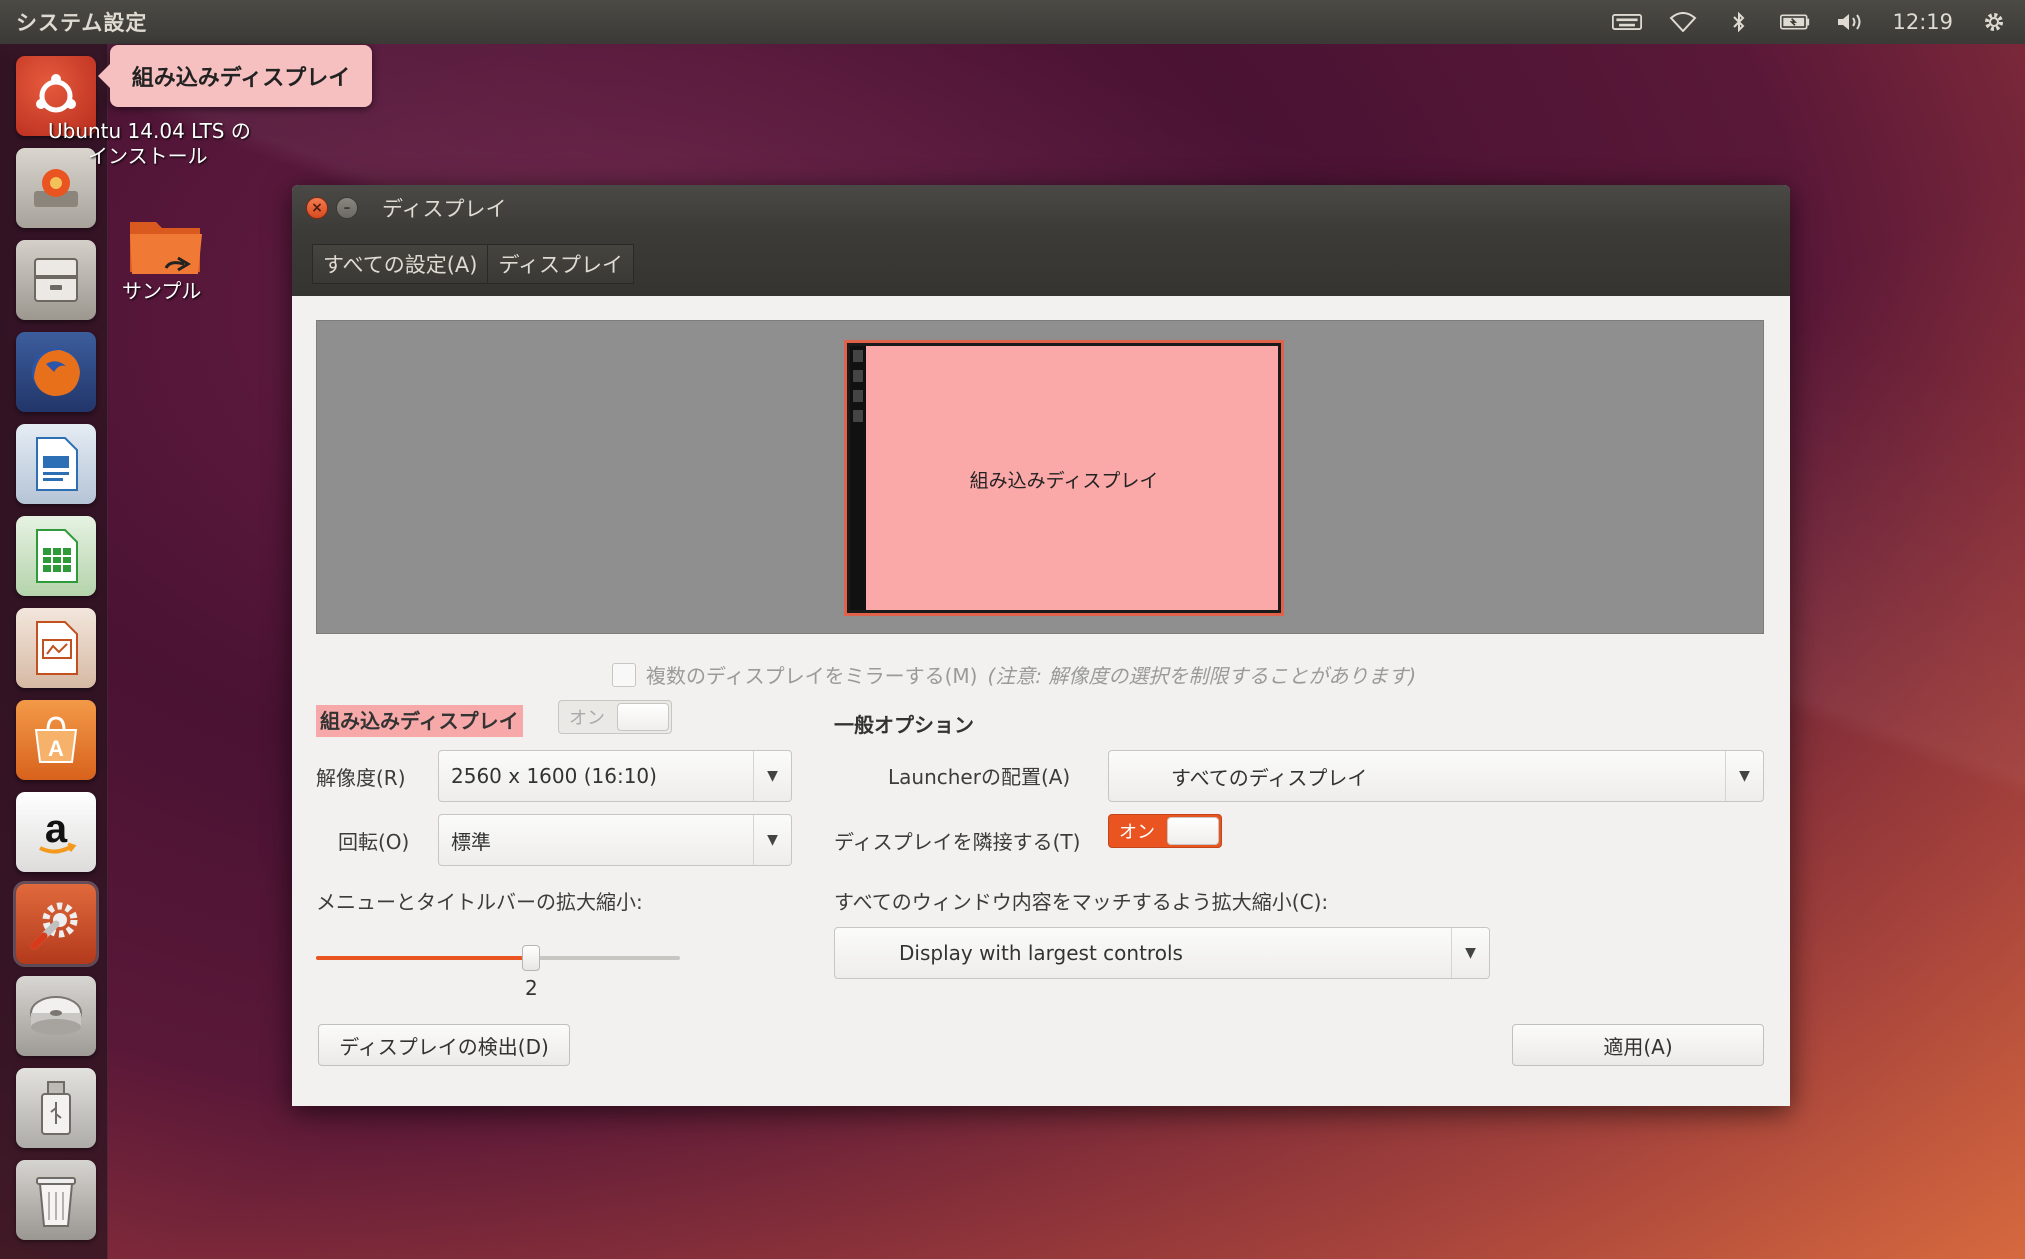 Image resolution: width=2025 pixels, height=1259 pixels. Describe the element at coordinates (347, 208) in the screenshot. I see `minimize-icon: –` at that location.